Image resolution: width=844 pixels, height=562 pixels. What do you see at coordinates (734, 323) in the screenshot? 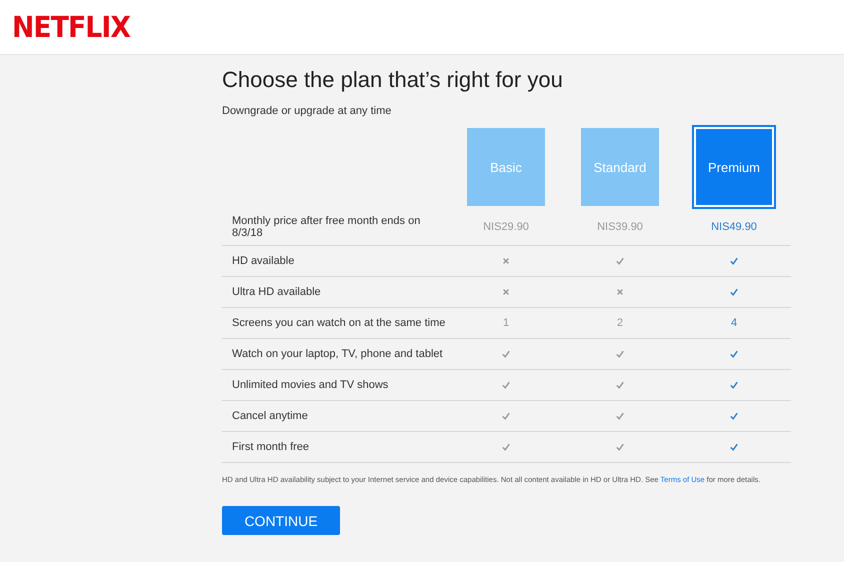
I see `plan-value: 4` at bounding box center [734, 323].